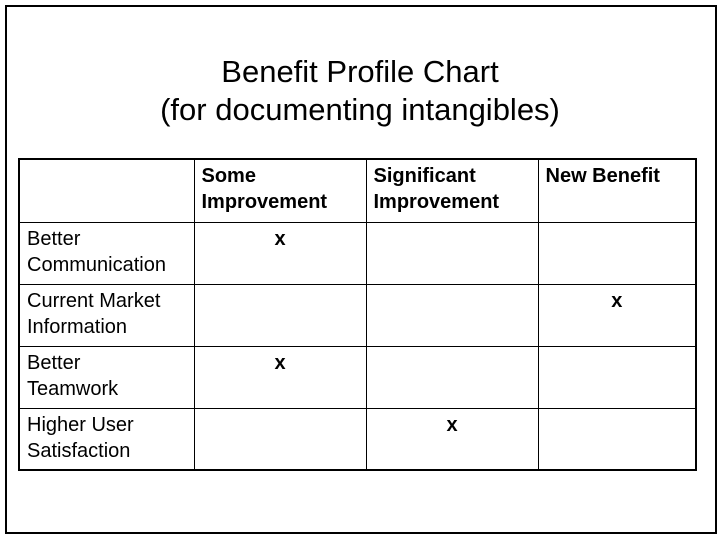 This screenshot has height=540, width=720. I want to click on row-label: Higher User Satisfaction, so click(106, 439).